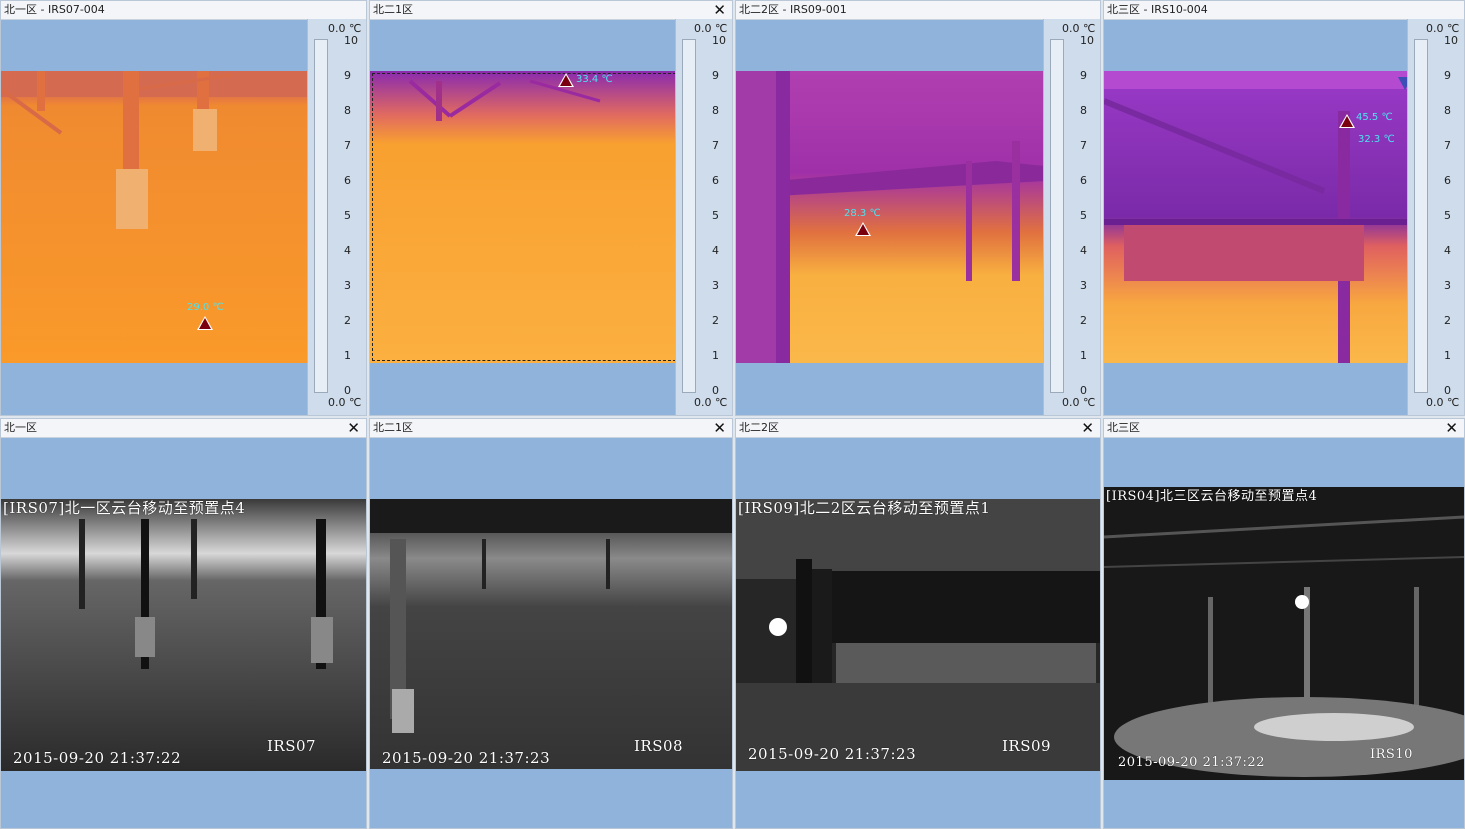  Describe the element at coordinates (759, 427) in the screenshot. I see `pane-title-text: 北二2区` at that location.